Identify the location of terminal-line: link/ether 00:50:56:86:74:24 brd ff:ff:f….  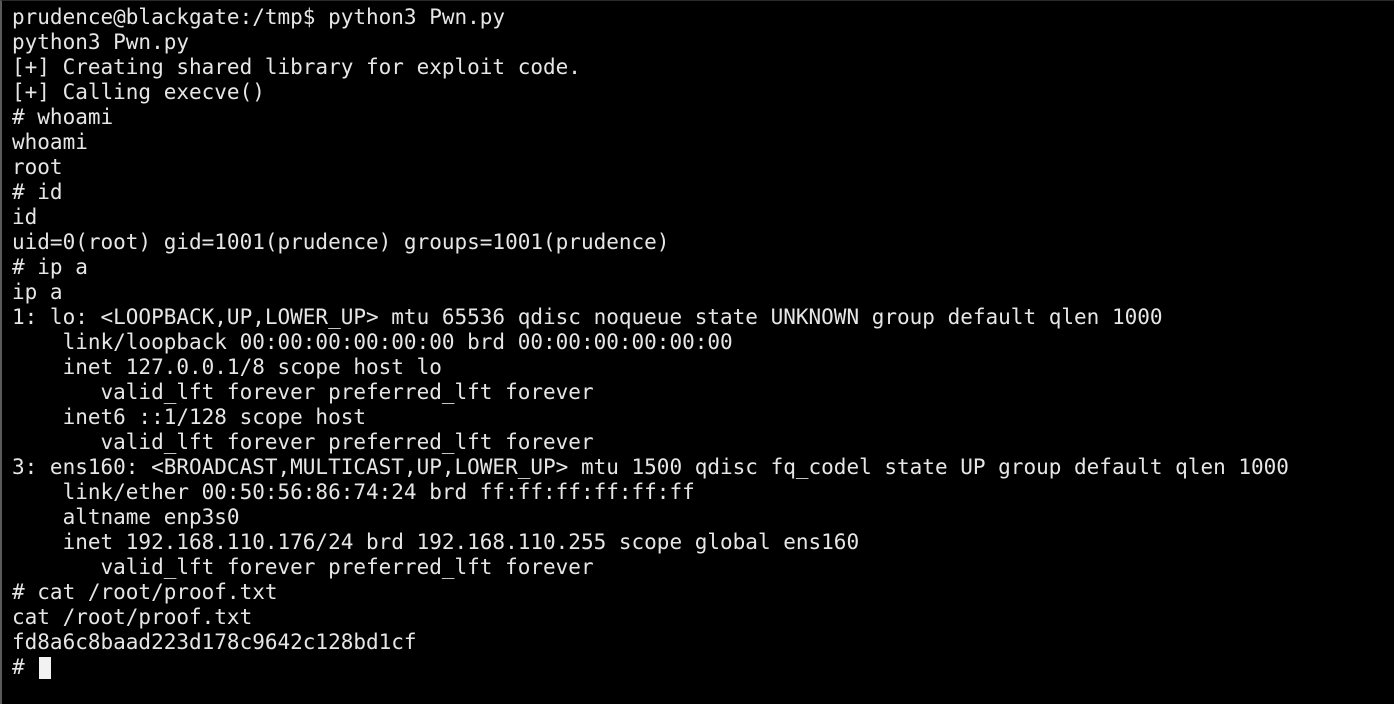
(353, 492).